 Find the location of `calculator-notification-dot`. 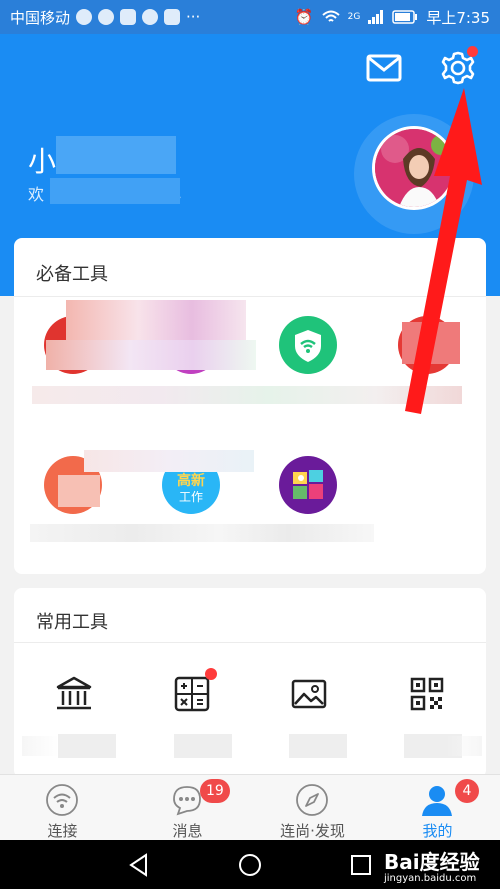

calculator-notification-dot is located at coordinates (211, 674).